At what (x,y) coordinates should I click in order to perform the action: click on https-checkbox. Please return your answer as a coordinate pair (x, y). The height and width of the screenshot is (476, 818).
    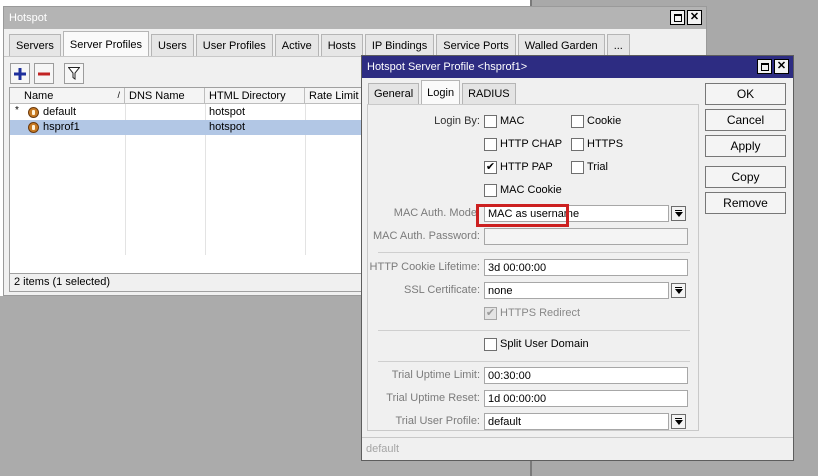
    Looking at the image, I should click on (577, 144).